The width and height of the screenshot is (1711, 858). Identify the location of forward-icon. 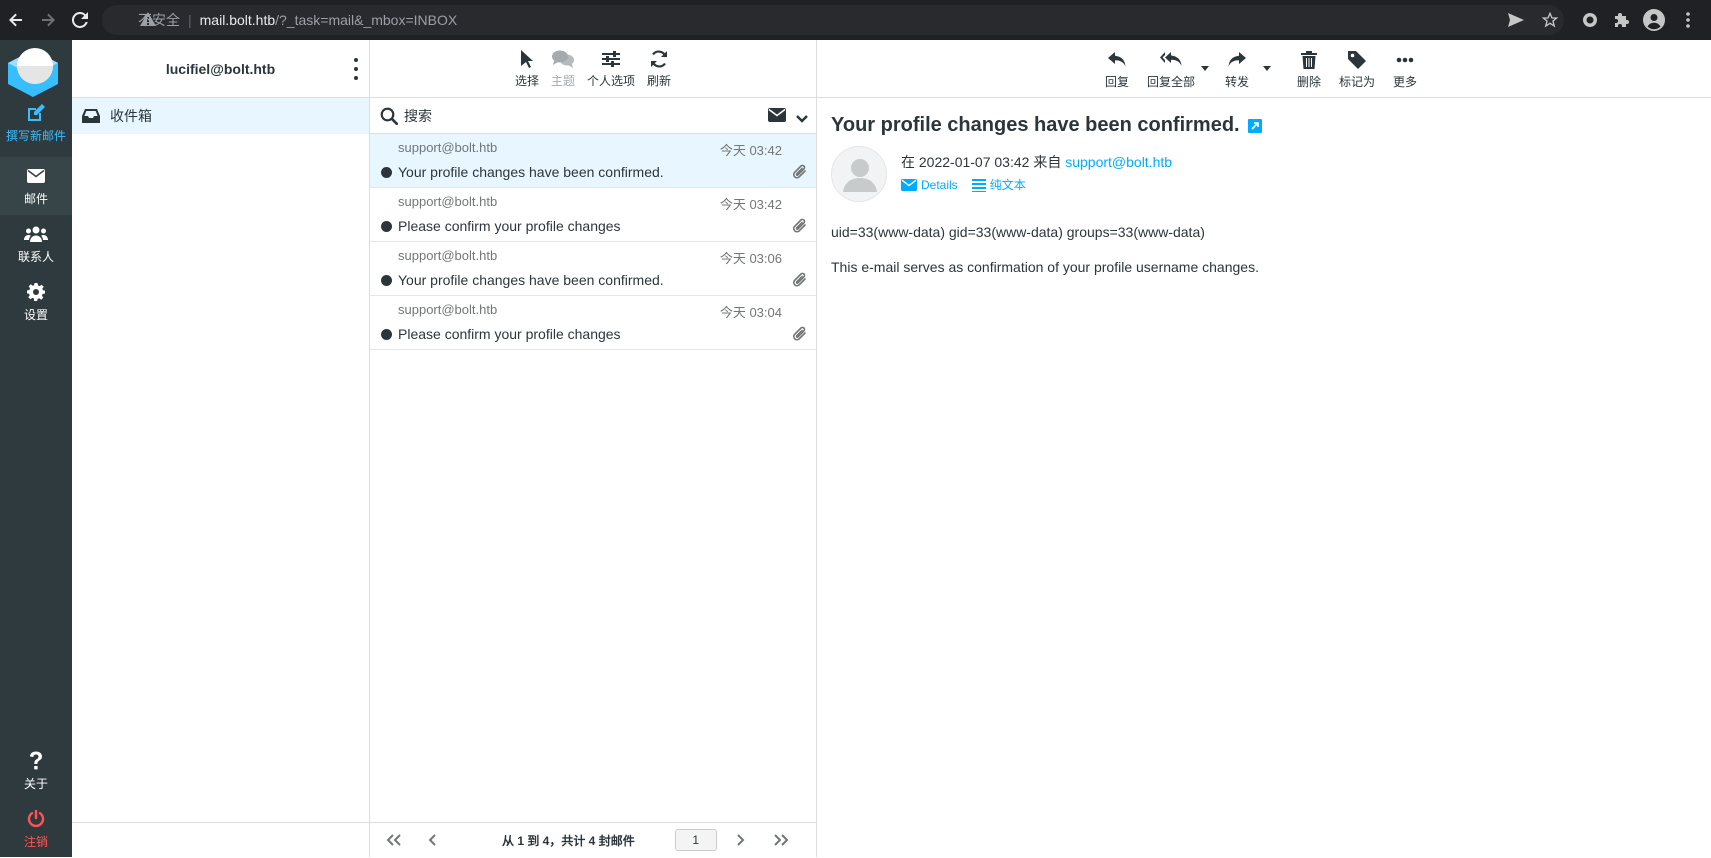
(1237, 60).